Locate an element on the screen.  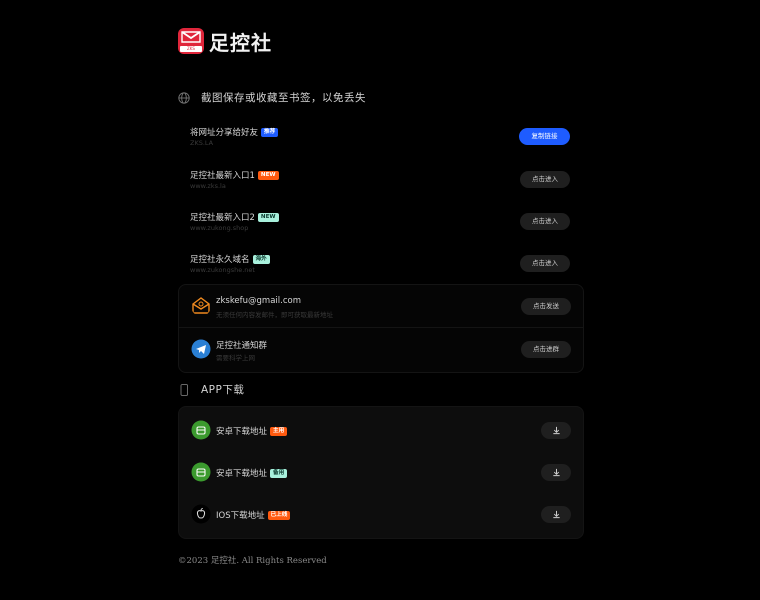
list-item: 足控社最新入口2 NEW www.zukong.shop 点击进入 is located at coordinates (380, 221).